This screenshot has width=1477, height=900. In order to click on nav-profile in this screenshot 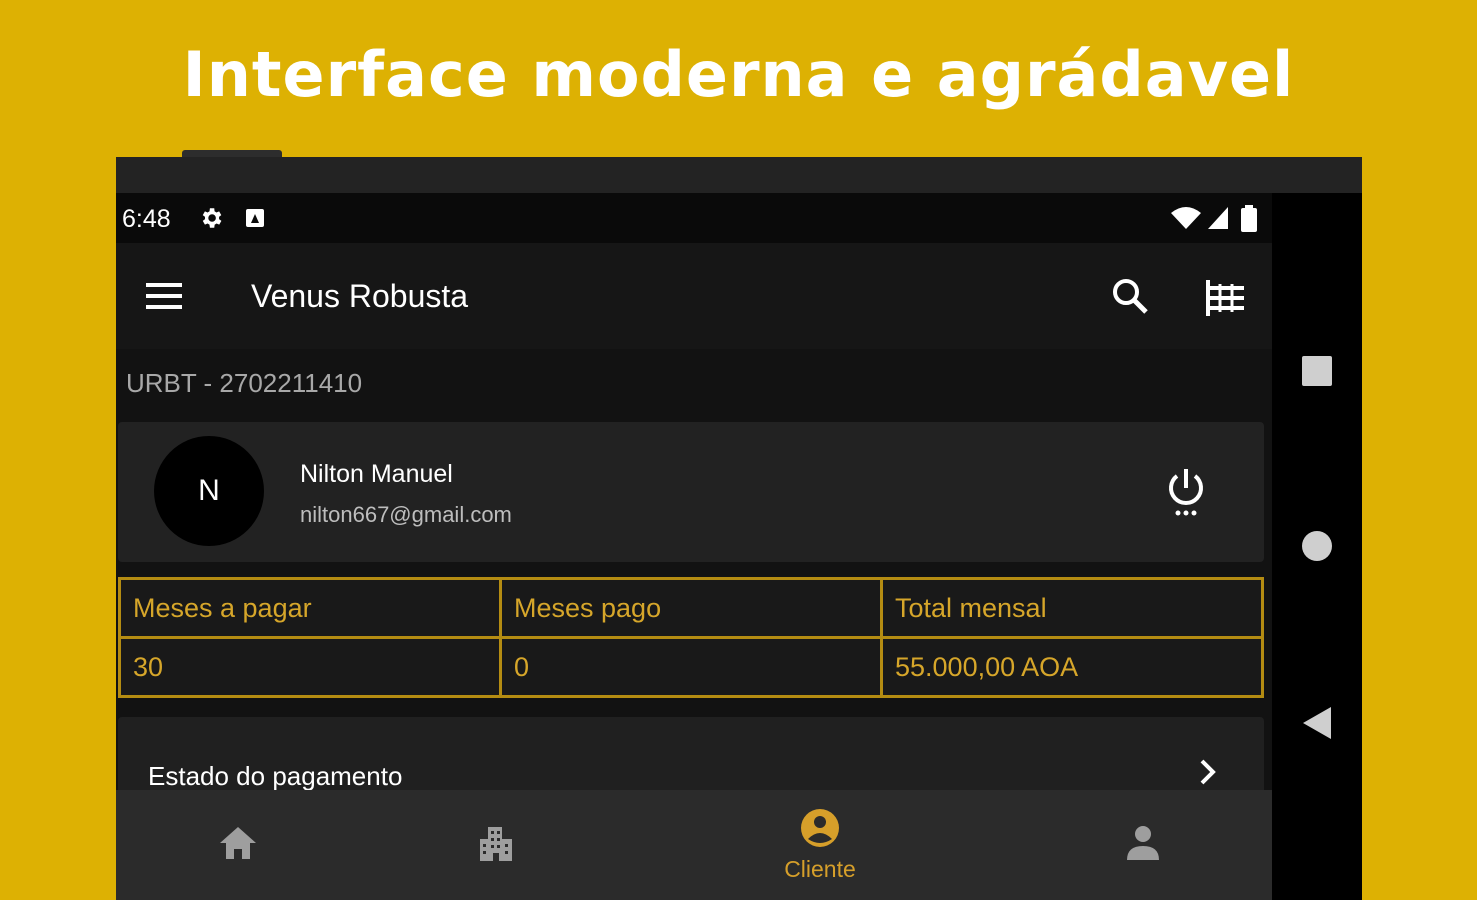, I will do `click(1143, 845)`.